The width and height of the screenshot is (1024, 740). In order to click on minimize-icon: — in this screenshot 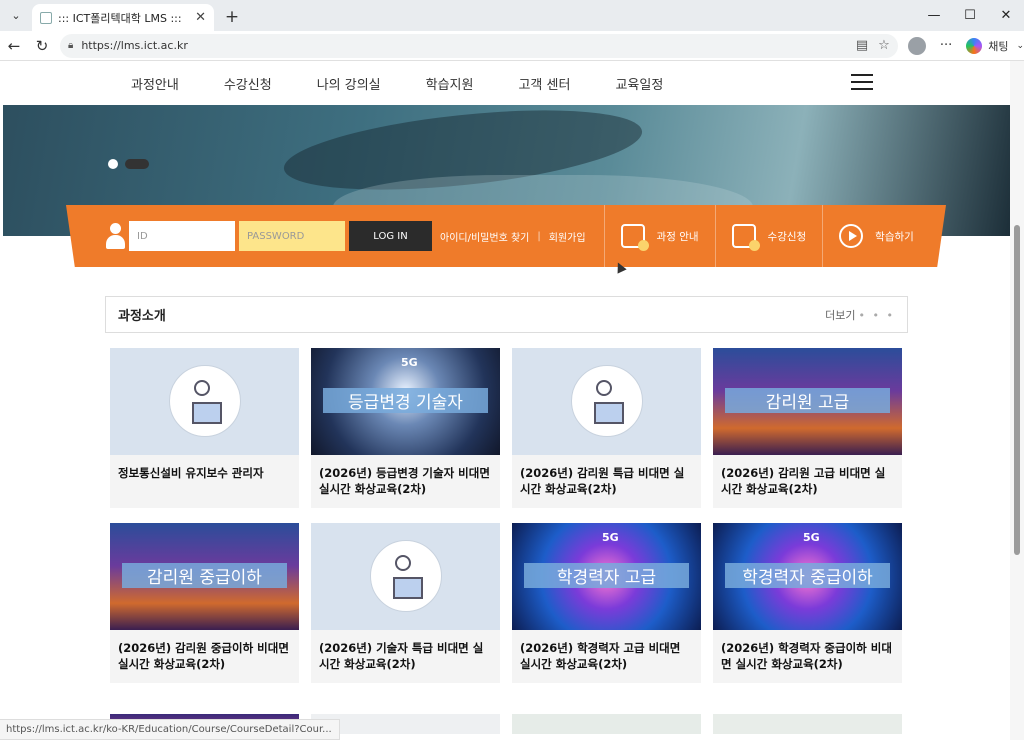, I will do `click(934, 15)`.